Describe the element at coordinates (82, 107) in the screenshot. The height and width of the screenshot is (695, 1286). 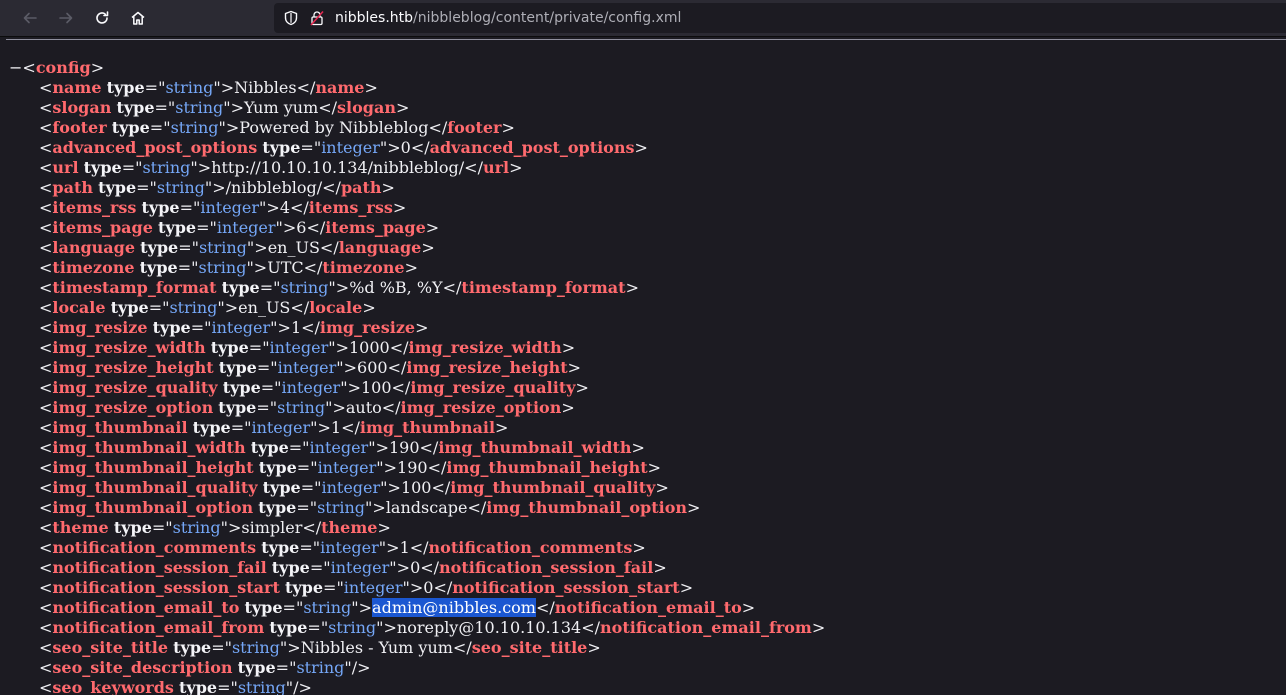
I see `tag-name: slogan` at that location.